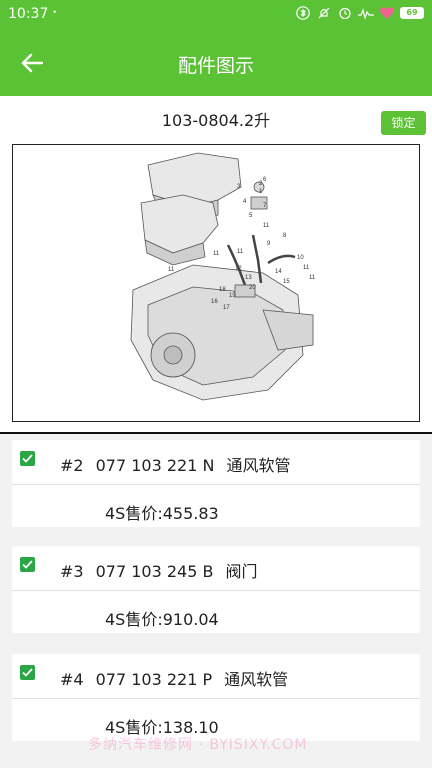 The width and height of the screenshot is (432, 768). I want to click on callout-label: 17, so click(226, 308).